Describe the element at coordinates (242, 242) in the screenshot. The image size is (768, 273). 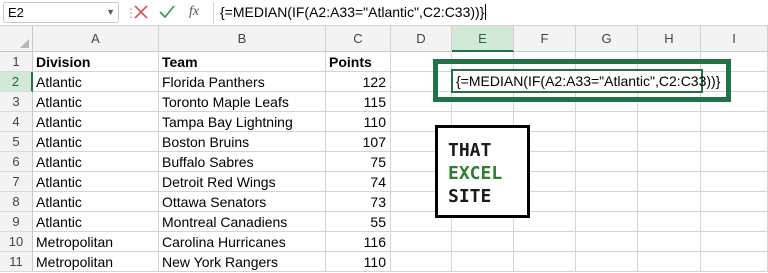
I see `cell-b10: Carolina Hurricanes` at that location.